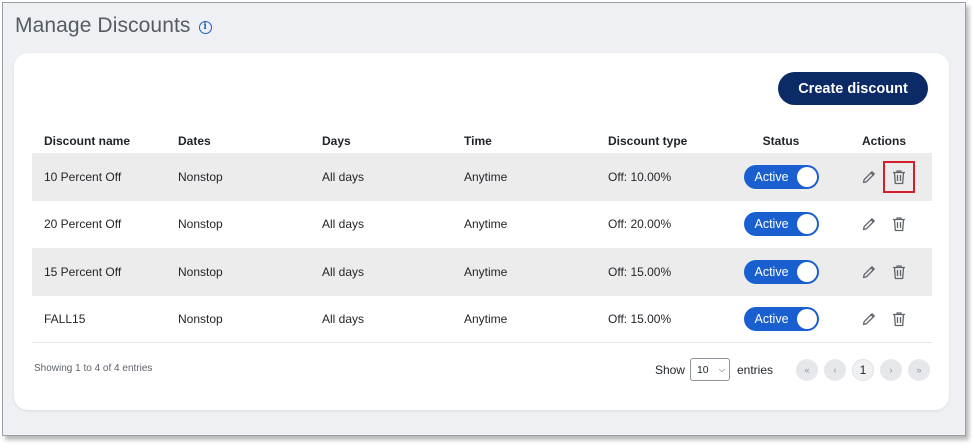 This screenshot has width=974, height=448. I want to click on create-discount-button: Create discount, so click(853, 88).